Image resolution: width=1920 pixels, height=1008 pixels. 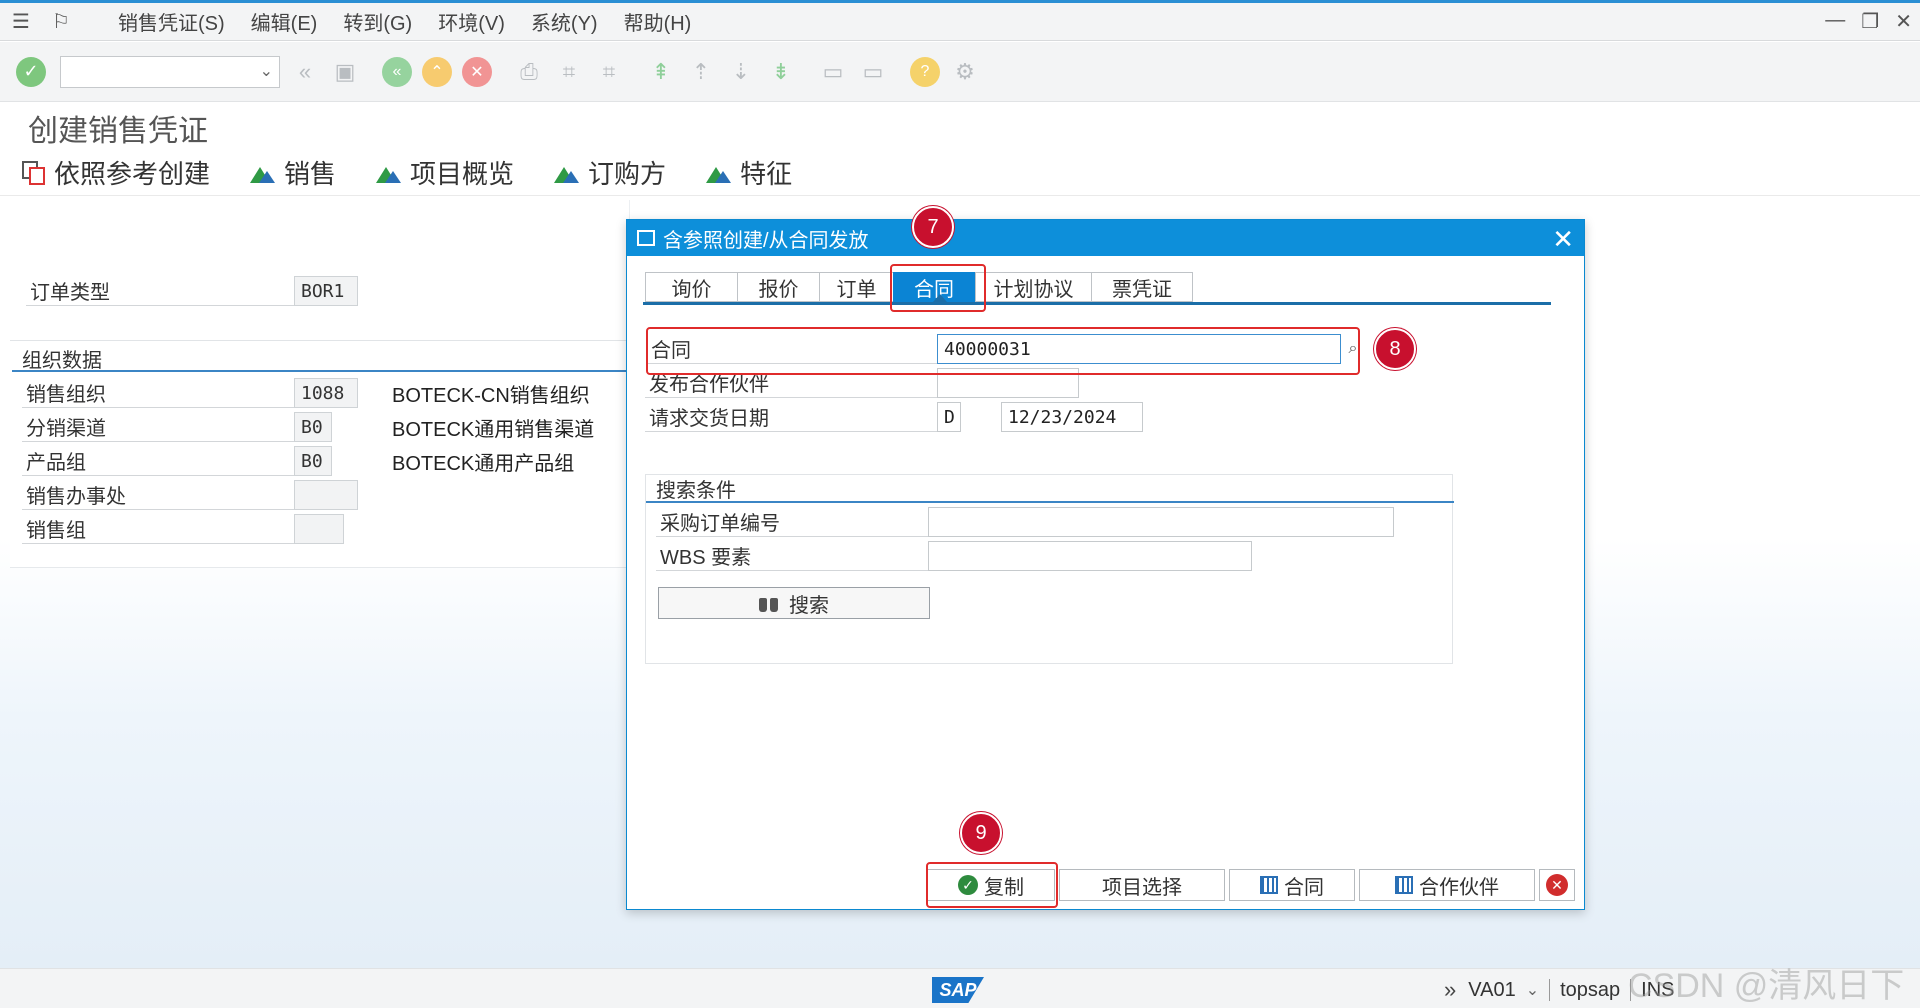 What do you see at coordinates (313, 427) in the screenshot?
I see `dist-channel-field: B0` at bounding box center [313, 427].